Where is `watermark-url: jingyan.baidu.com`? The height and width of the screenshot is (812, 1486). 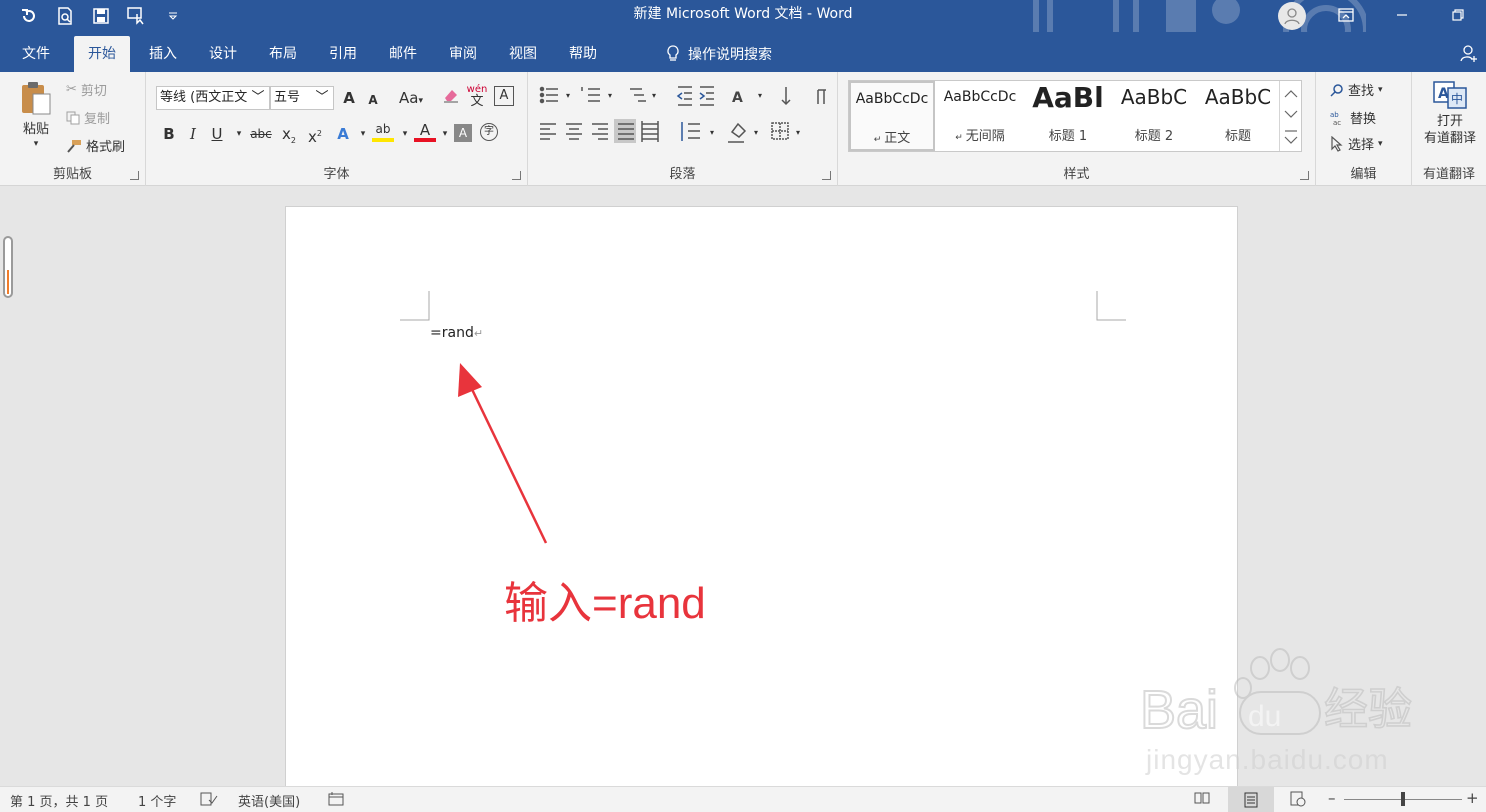 watermark-url: jingyan.baidu.com is located at coordinates (1267, 759).